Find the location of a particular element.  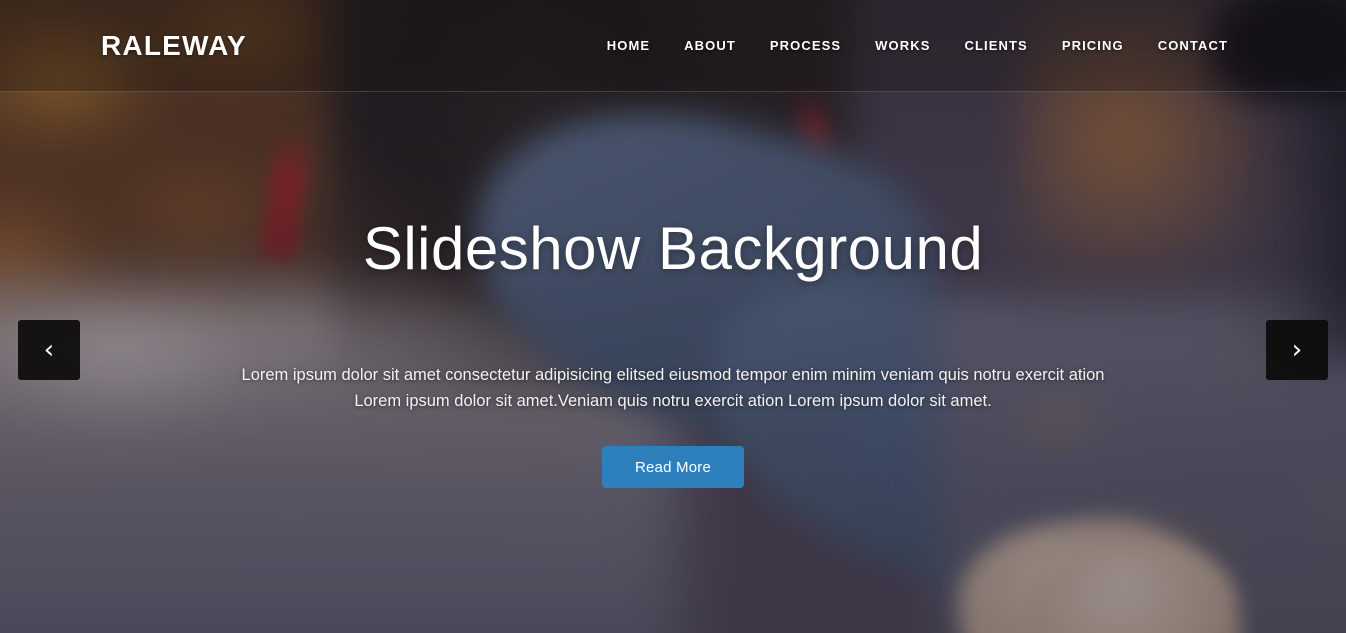

nav-item-about: ABOUT is located at coordinates (710, 45).